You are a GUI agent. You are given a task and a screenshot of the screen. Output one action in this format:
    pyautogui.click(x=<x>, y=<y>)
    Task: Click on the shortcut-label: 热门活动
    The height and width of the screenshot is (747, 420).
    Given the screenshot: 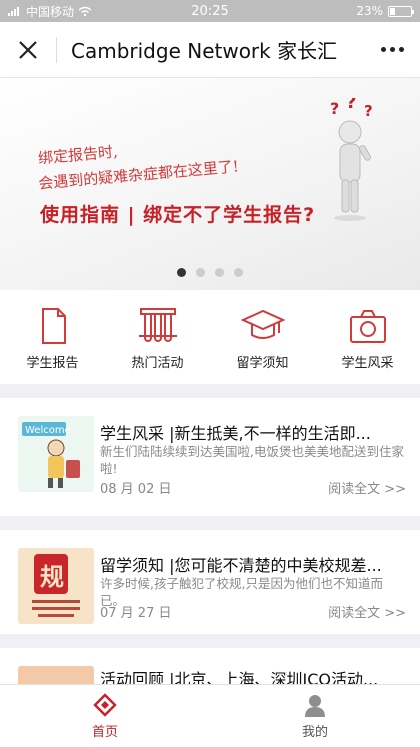 What is the action you would take?
    pyautogui.click(x=157, y=363)
    